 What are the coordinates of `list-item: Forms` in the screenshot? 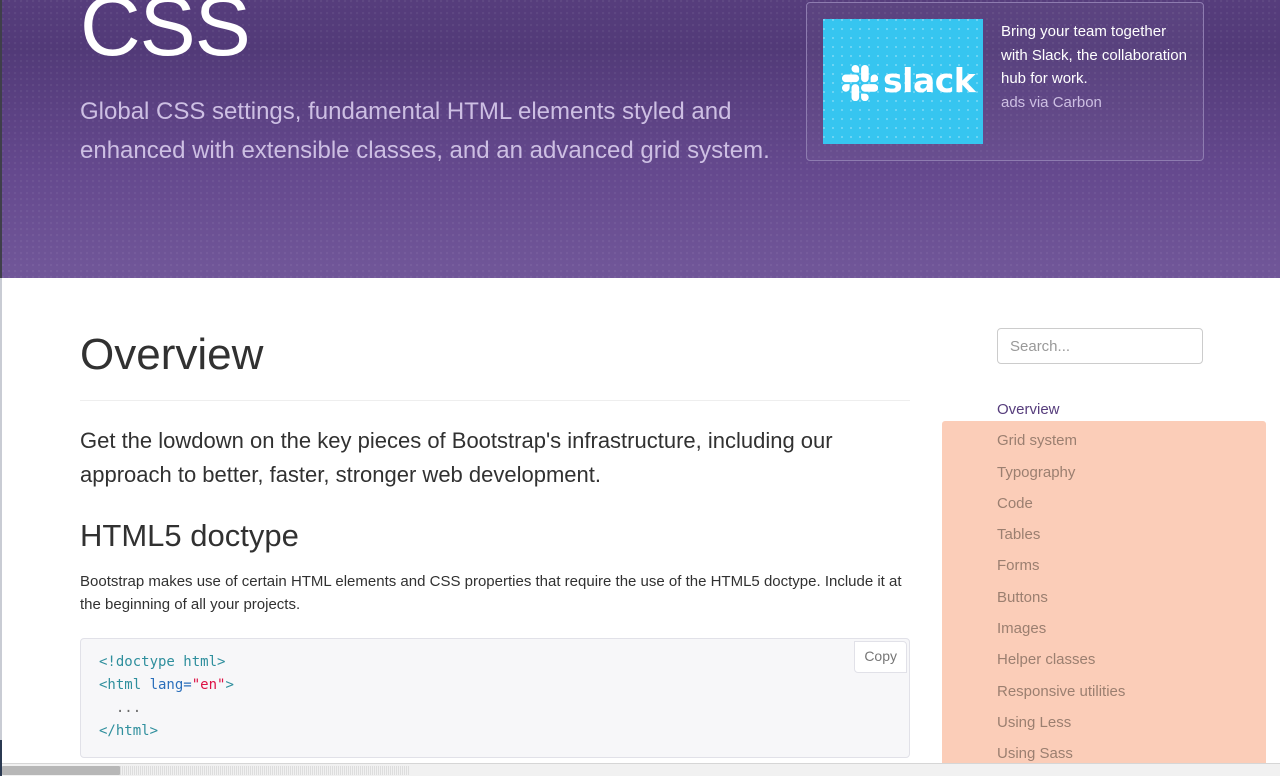 It's located at (1127, 566).